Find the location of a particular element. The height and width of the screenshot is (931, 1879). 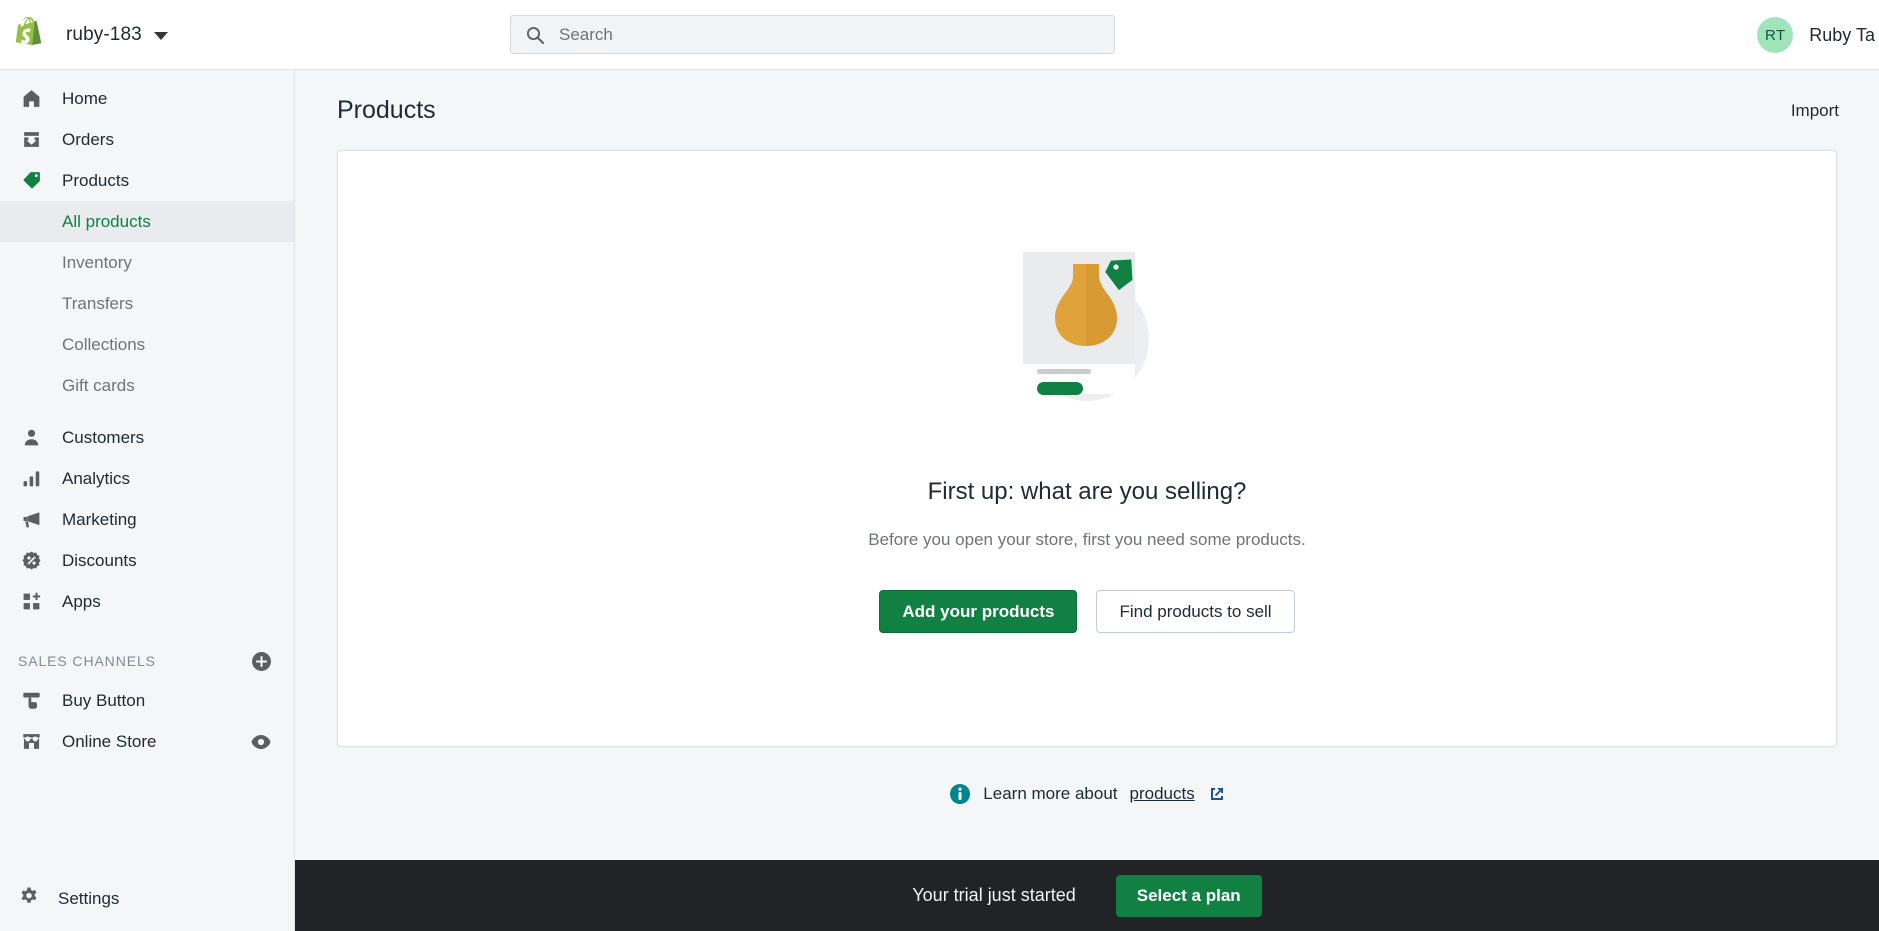

discount-percent-icon is located at coordinates (31, 561).